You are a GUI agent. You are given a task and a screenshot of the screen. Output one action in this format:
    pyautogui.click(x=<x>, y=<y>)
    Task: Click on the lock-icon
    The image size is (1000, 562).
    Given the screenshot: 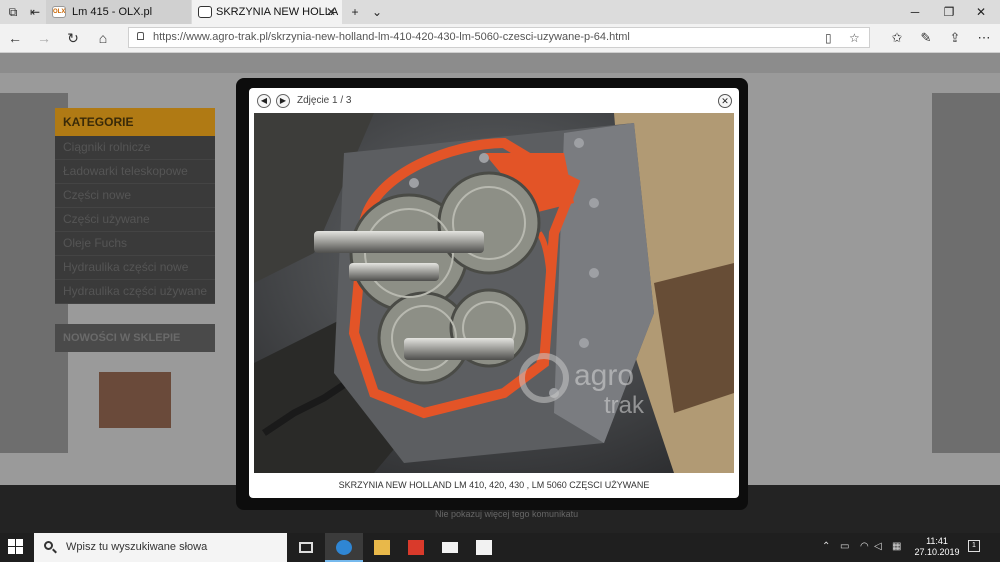 What is the action you would take?
    pyautogui.click(x=140, y=36)
    